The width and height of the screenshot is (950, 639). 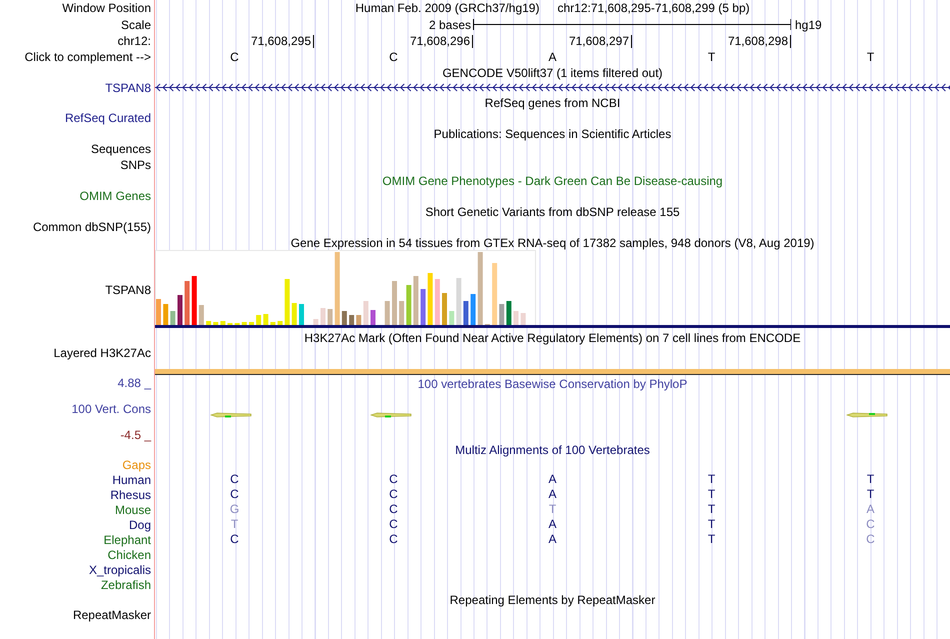 What do you see at coordinates (450, 25) in the screenshot?
I see `scale-text: 2 bases` at bounding box center [450, 25].